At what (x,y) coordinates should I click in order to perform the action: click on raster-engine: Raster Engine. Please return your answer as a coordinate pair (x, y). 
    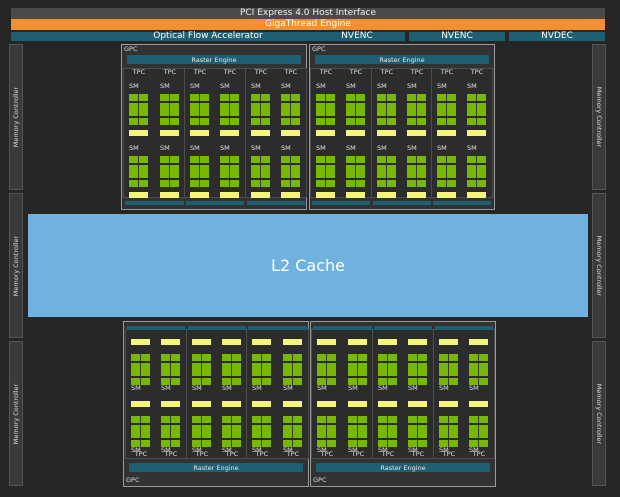
    Looking at the image, I should click on (402, 59).